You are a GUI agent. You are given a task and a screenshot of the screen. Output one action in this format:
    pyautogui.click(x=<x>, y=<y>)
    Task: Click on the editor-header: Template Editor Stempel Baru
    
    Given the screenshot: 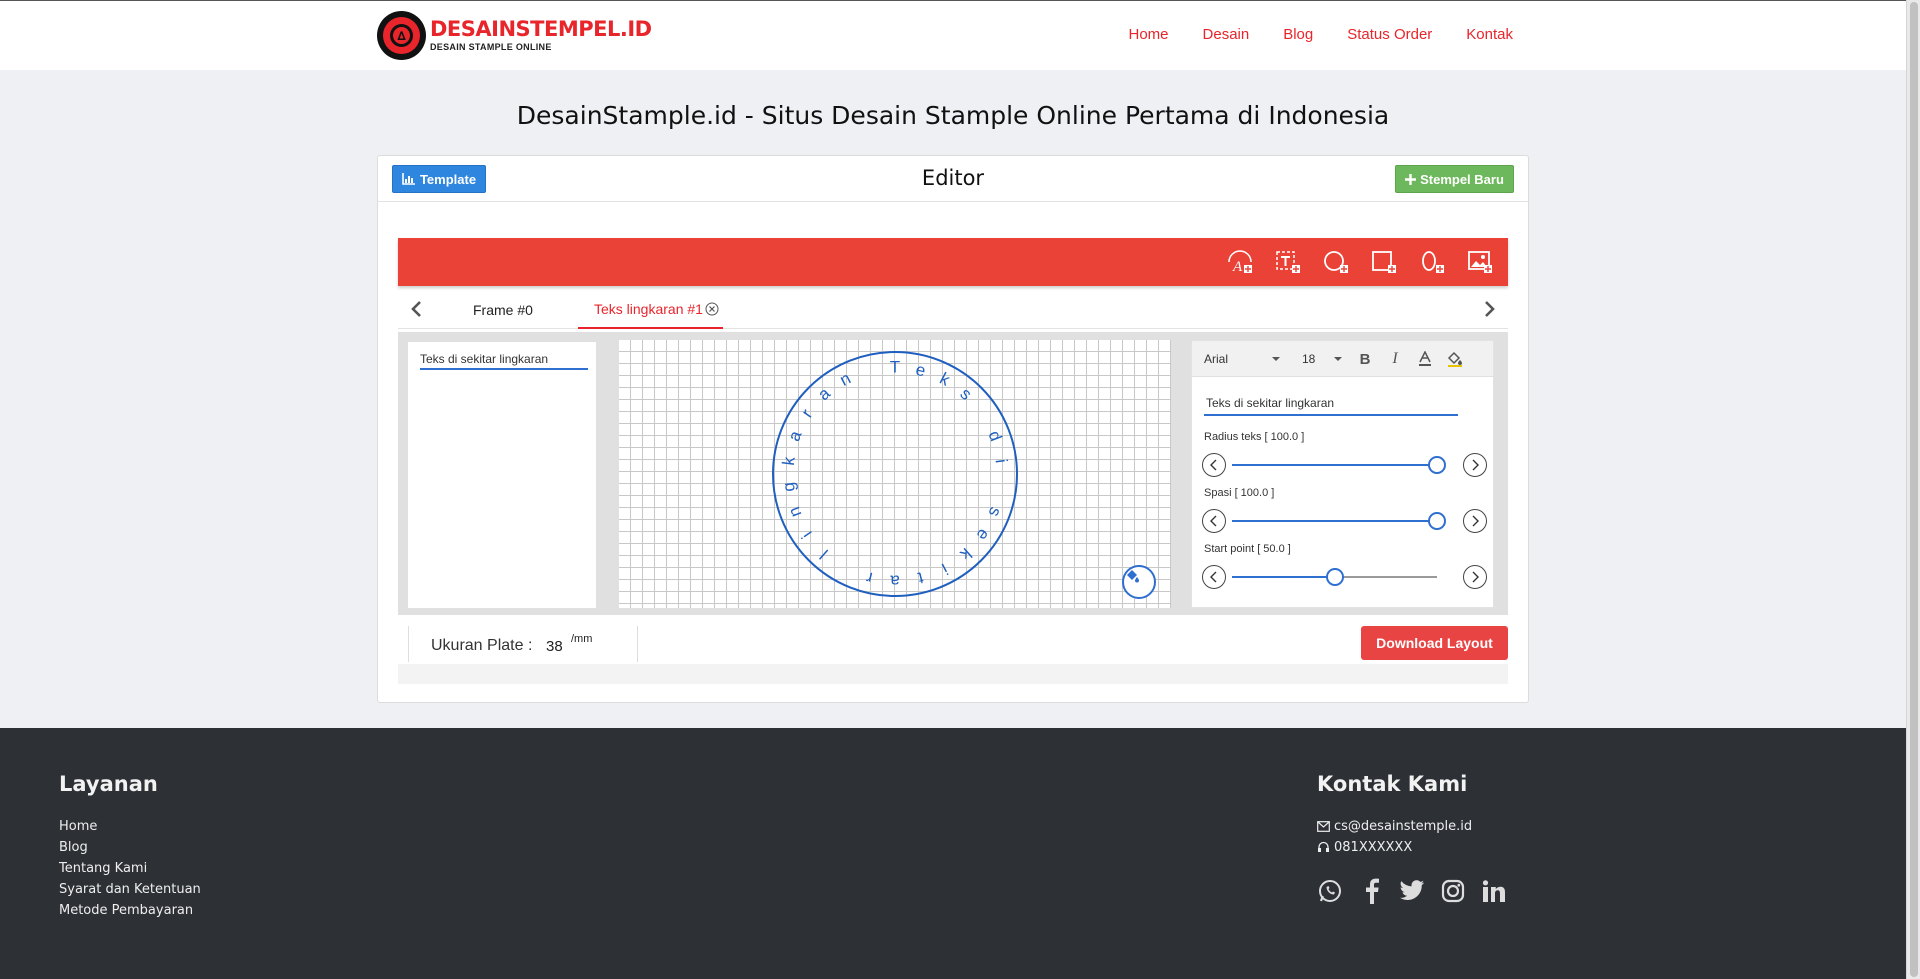 What is the action you would take?
    pyautogui.click(x=953, y=179)
    